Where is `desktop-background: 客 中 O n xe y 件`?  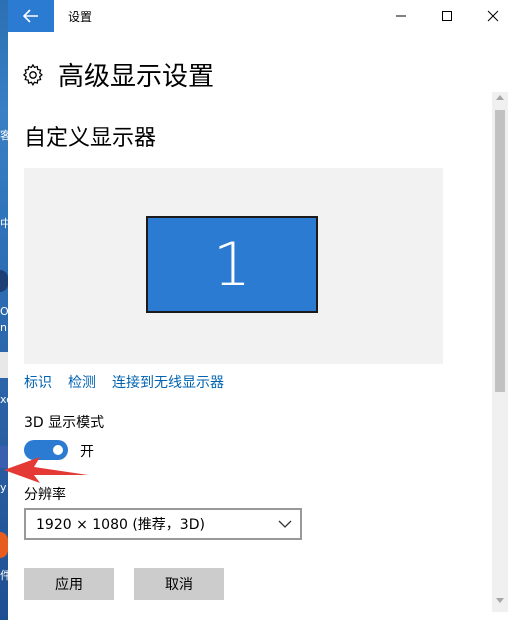 desktop-background: 客 中 O n xe y 件 is located at coordinates (4, 310).